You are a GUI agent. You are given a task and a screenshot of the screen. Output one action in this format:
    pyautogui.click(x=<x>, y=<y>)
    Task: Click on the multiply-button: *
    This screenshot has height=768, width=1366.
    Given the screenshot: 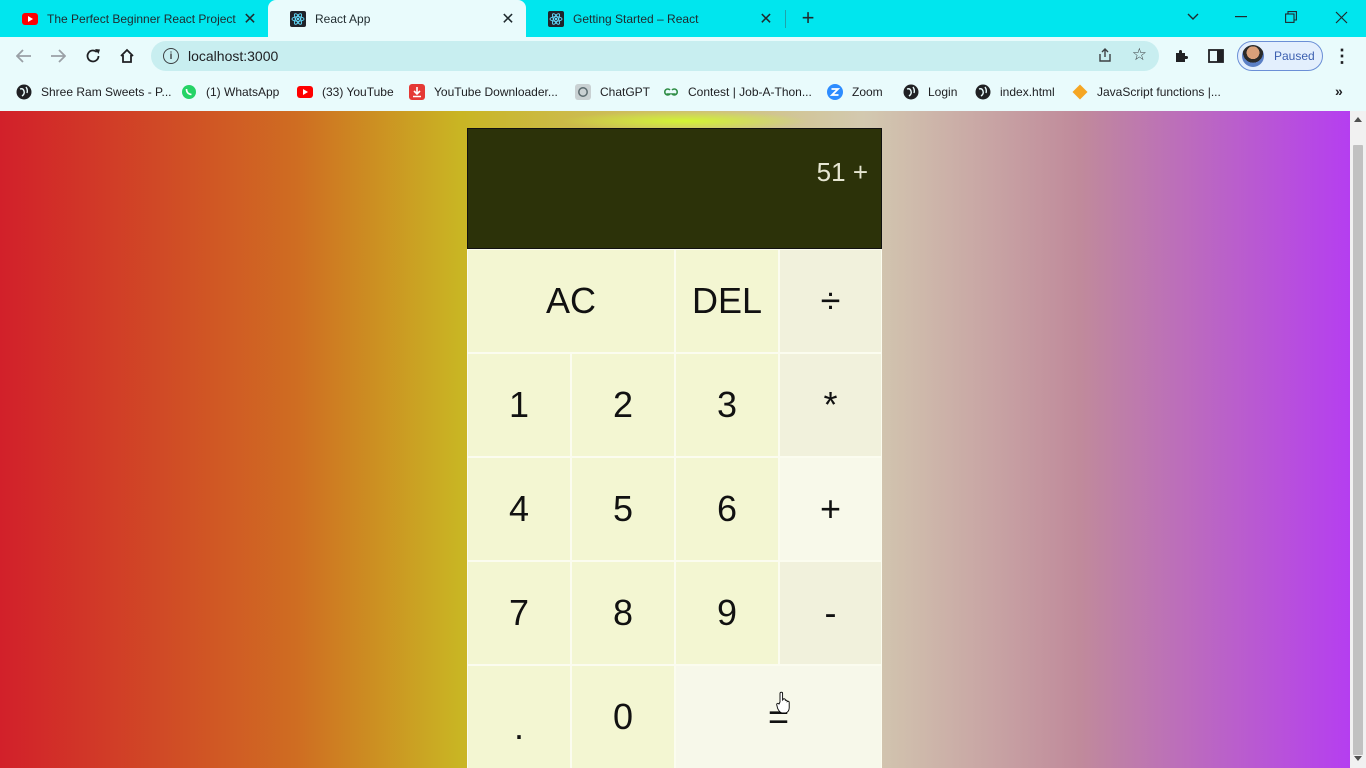 What is the action you would take?
    pyautogui.click(x=830, y=405)
    